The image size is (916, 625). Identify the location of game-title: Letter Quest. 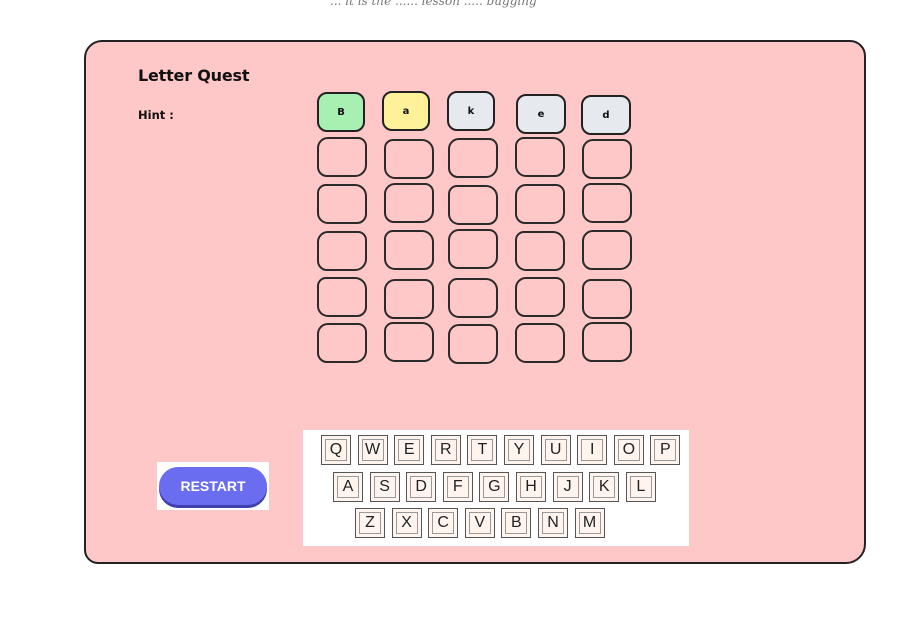
(194, 75).